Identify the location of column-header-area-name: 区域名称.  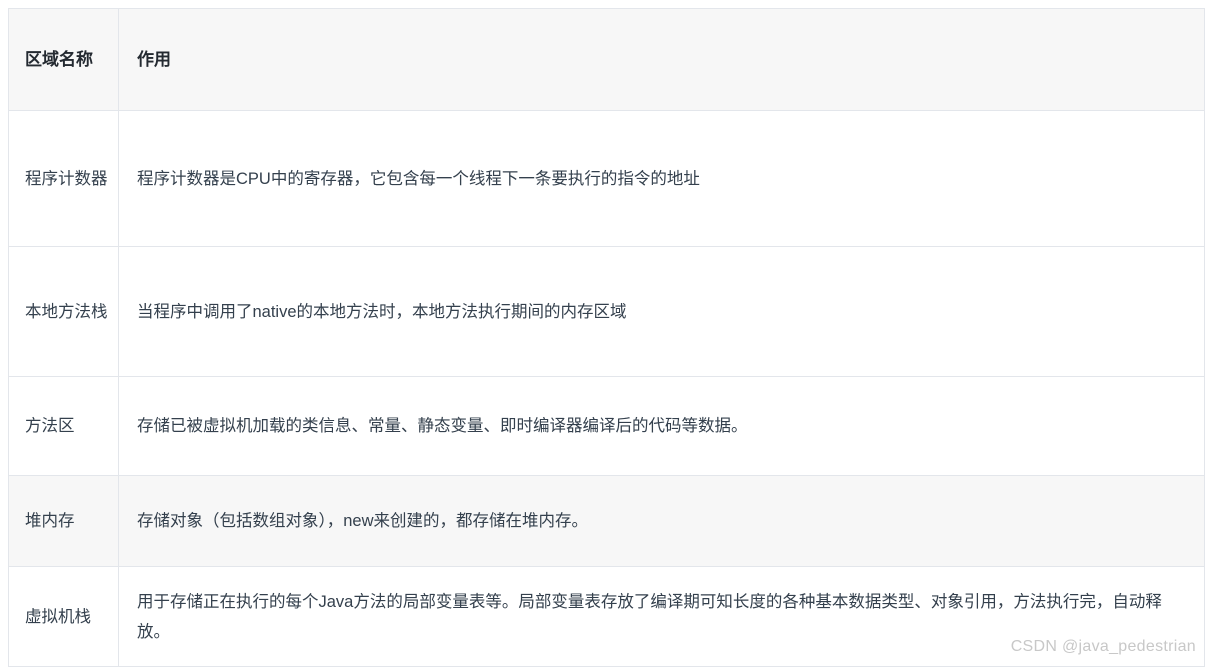
(63, 59).